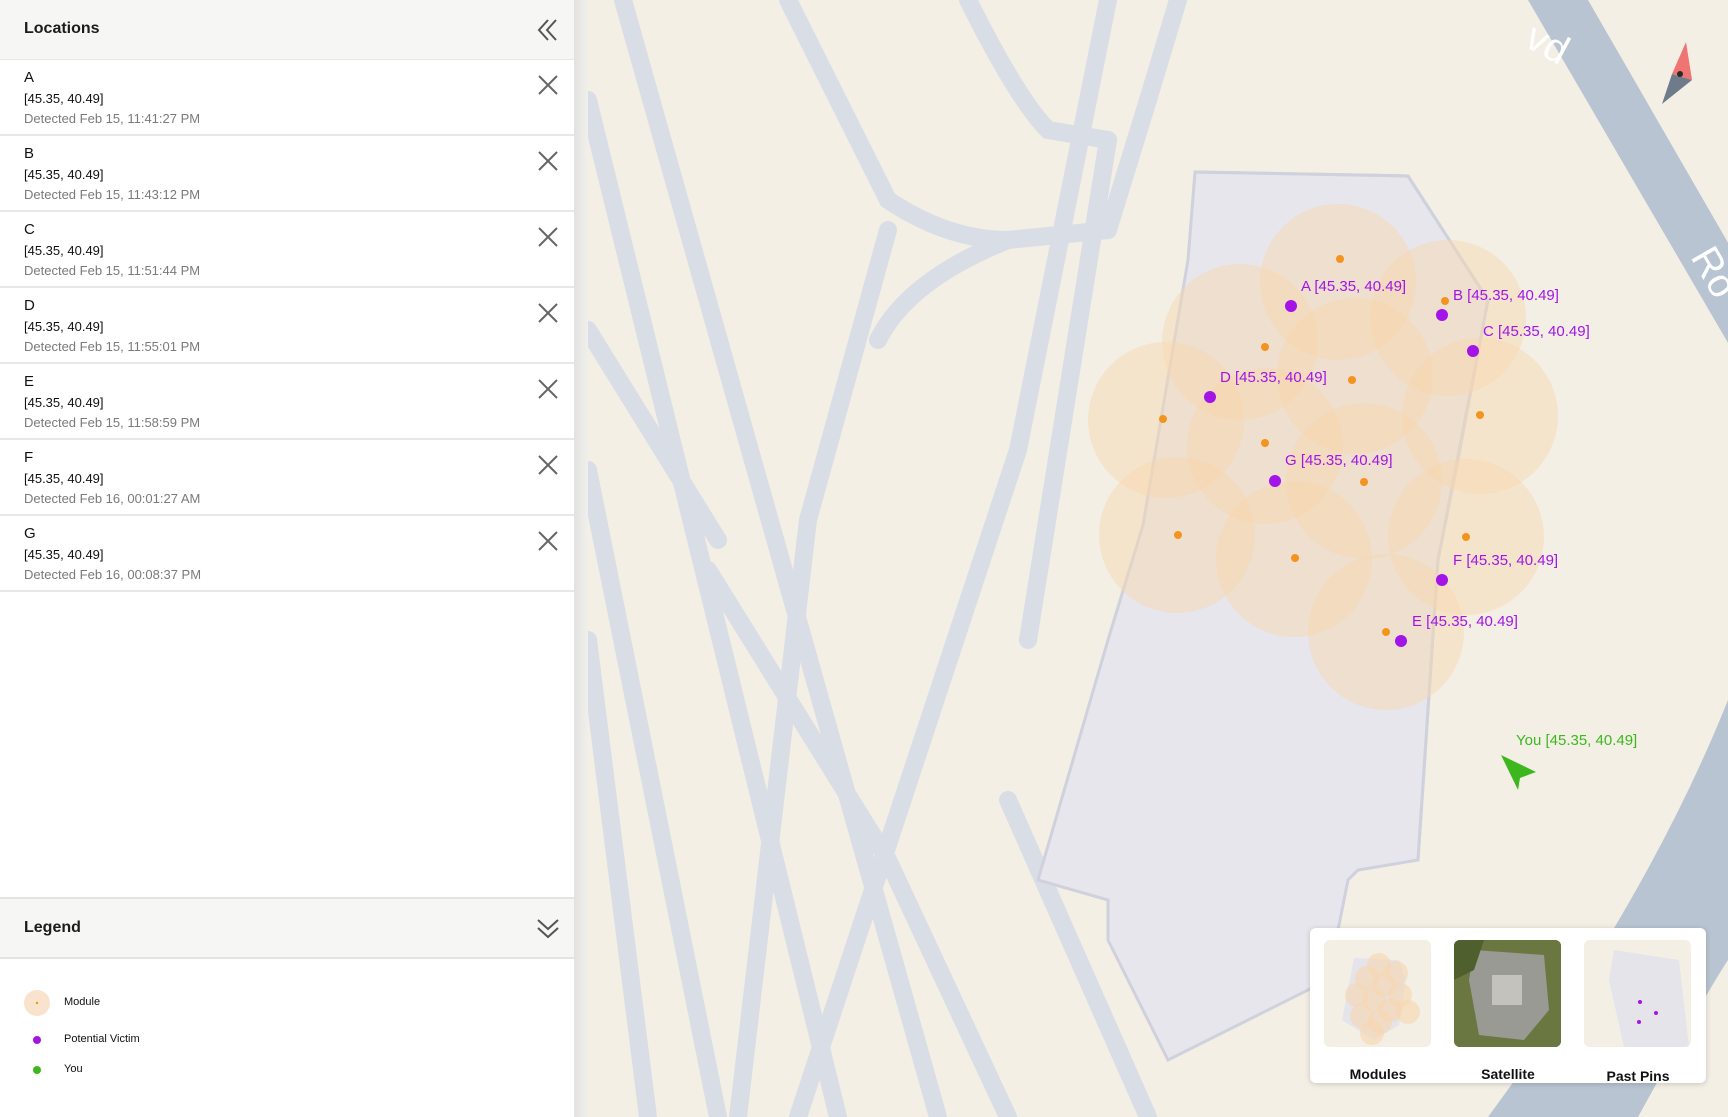 This screenshot has height=1117, width=1728. Describe the element at coordinates (29, 229) in the screenshot. I see `location-name: C` at that location.